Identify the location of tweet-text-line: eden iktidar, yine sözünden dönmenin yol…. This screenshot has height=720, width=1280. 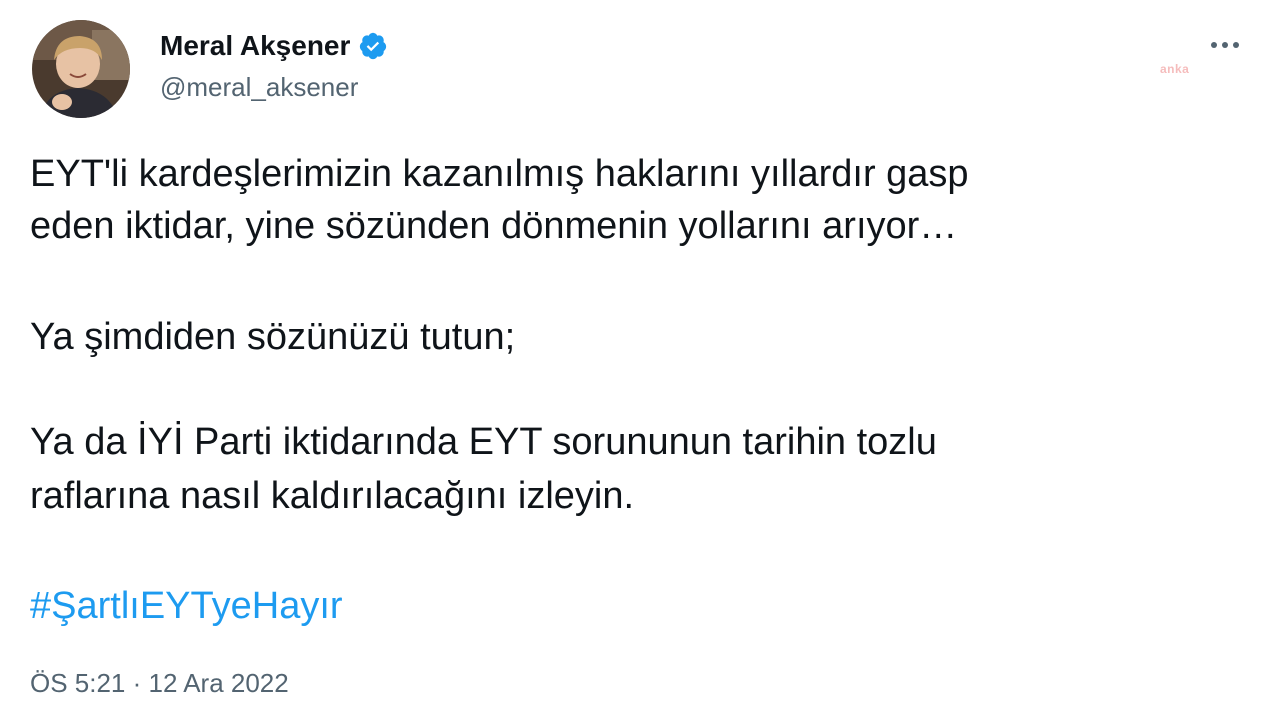
(494, 226).